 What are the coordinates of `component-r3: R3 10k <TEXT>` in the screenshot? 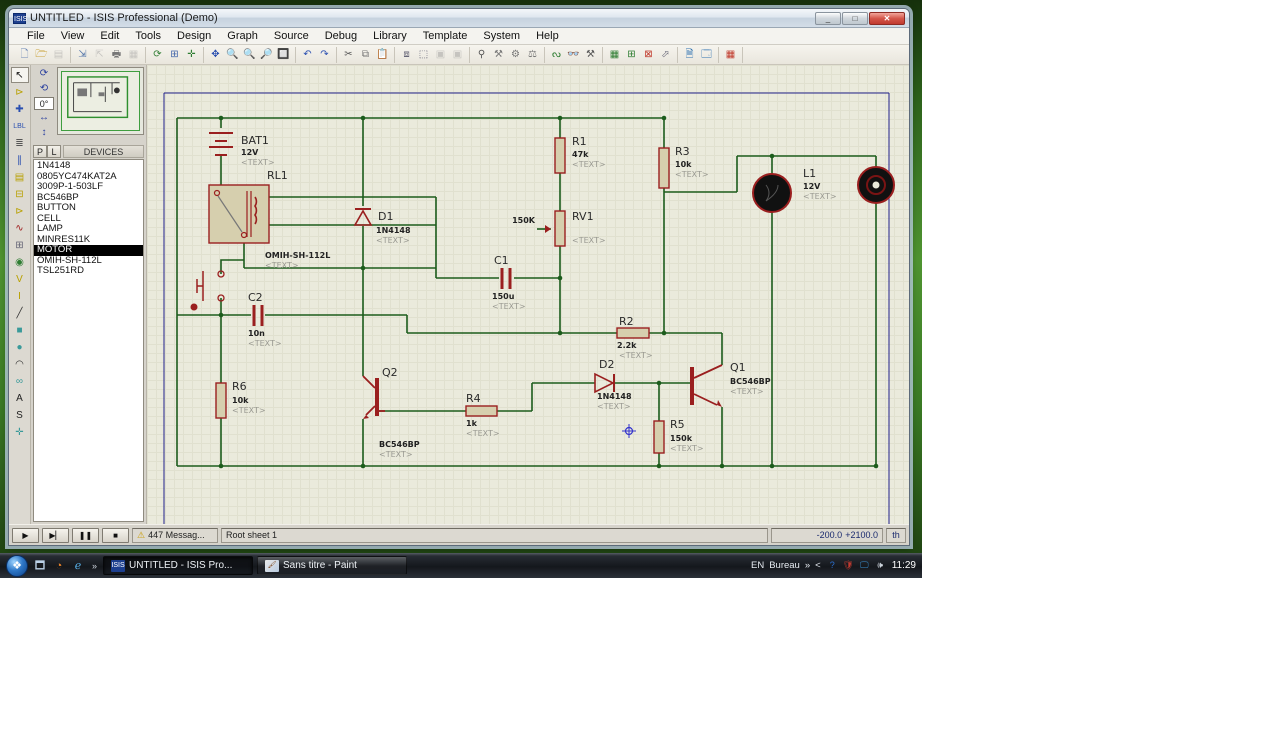 It's located at (683, 167).